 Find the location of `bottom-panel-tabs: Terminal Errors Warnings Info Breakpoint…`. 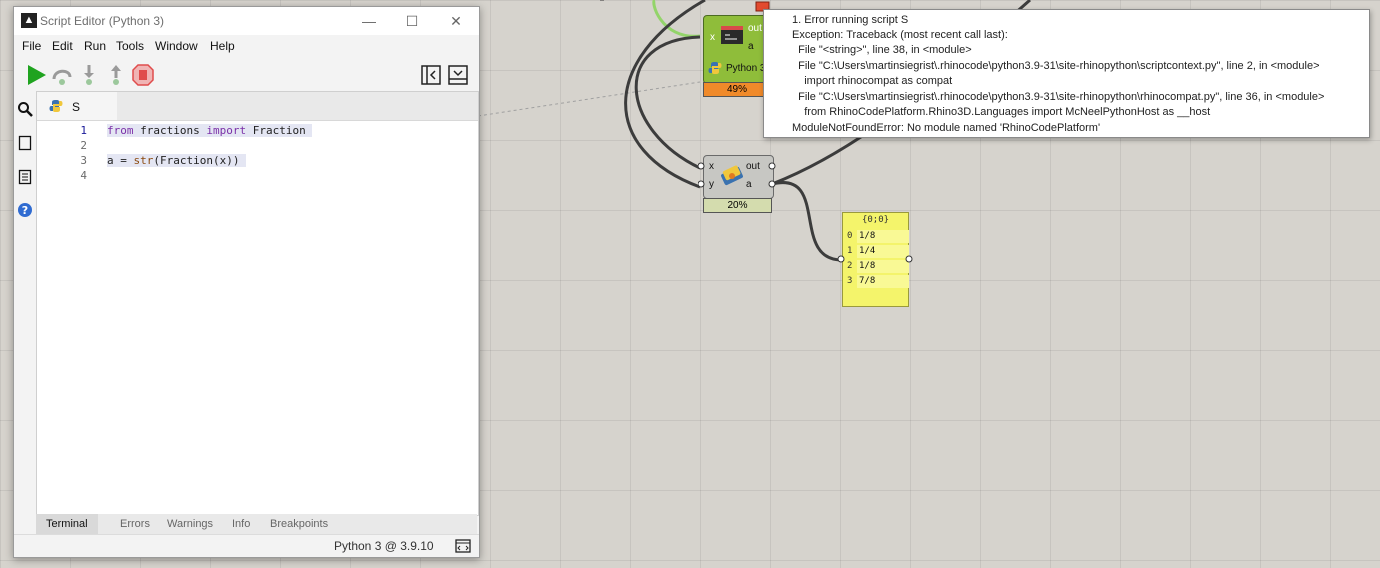

bottom-panel-tabs: Terminal Errors Warnings Info Breakpoint… is located at coordinates (256, 524).